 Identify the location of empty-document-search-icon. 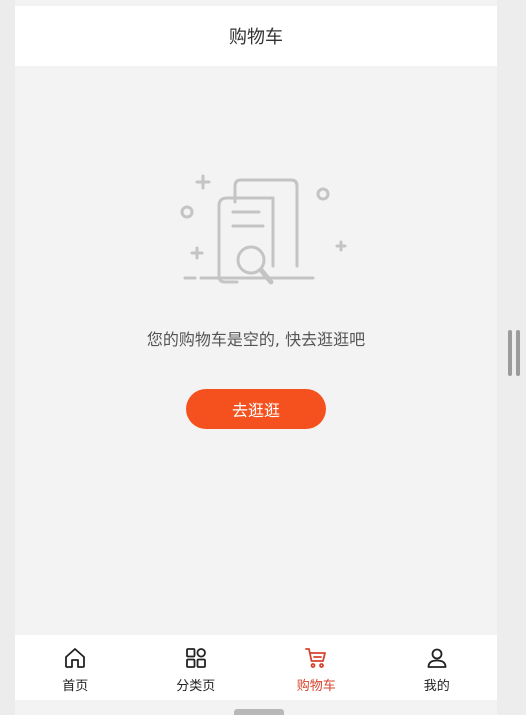
(260, 231).